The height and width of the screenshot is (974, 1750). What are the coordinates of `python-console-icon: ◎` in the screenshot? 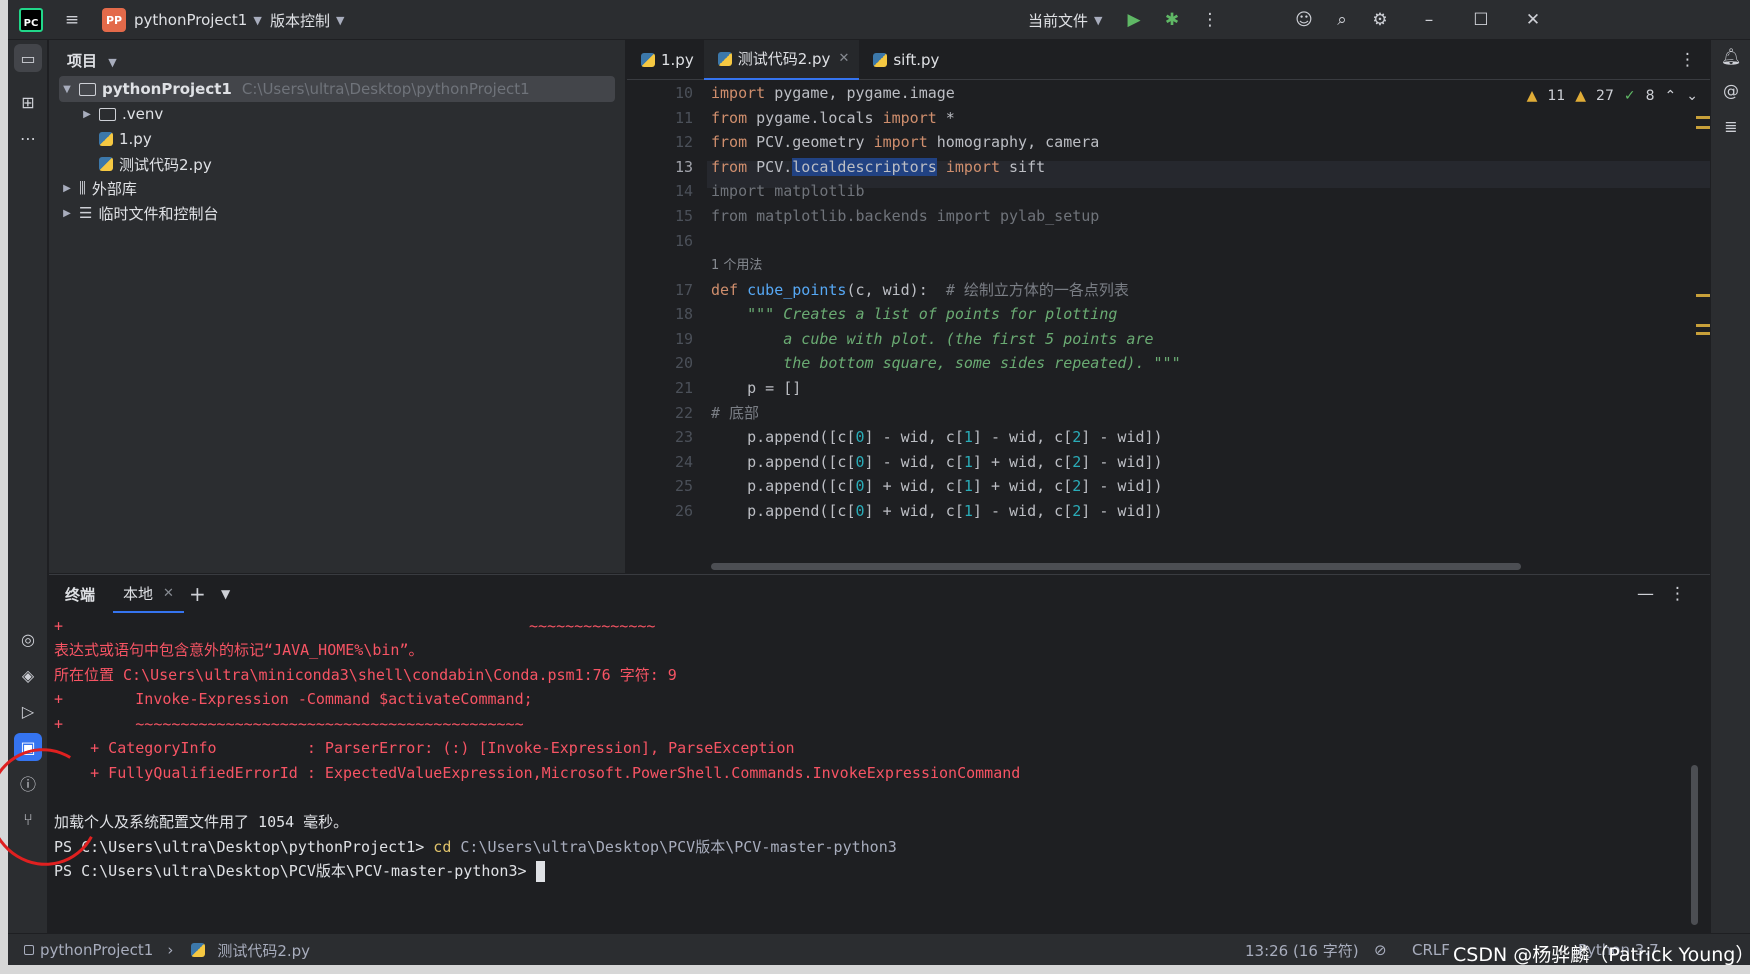 It's located at (28, 639).